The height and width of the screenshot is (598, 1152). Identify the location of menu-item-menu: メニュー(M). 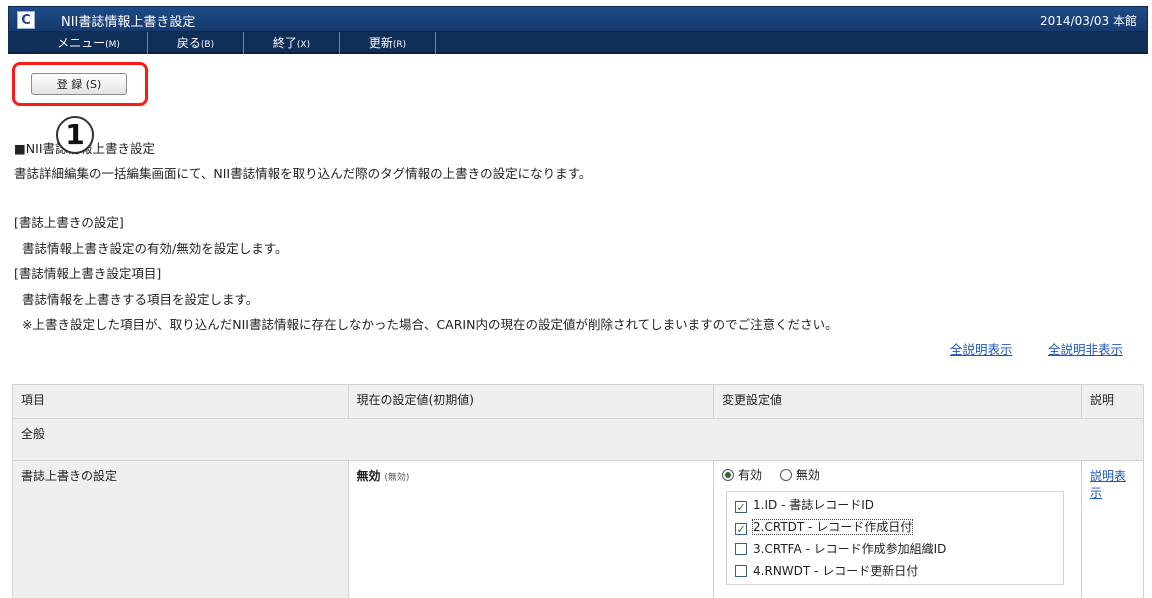
(89, 43).